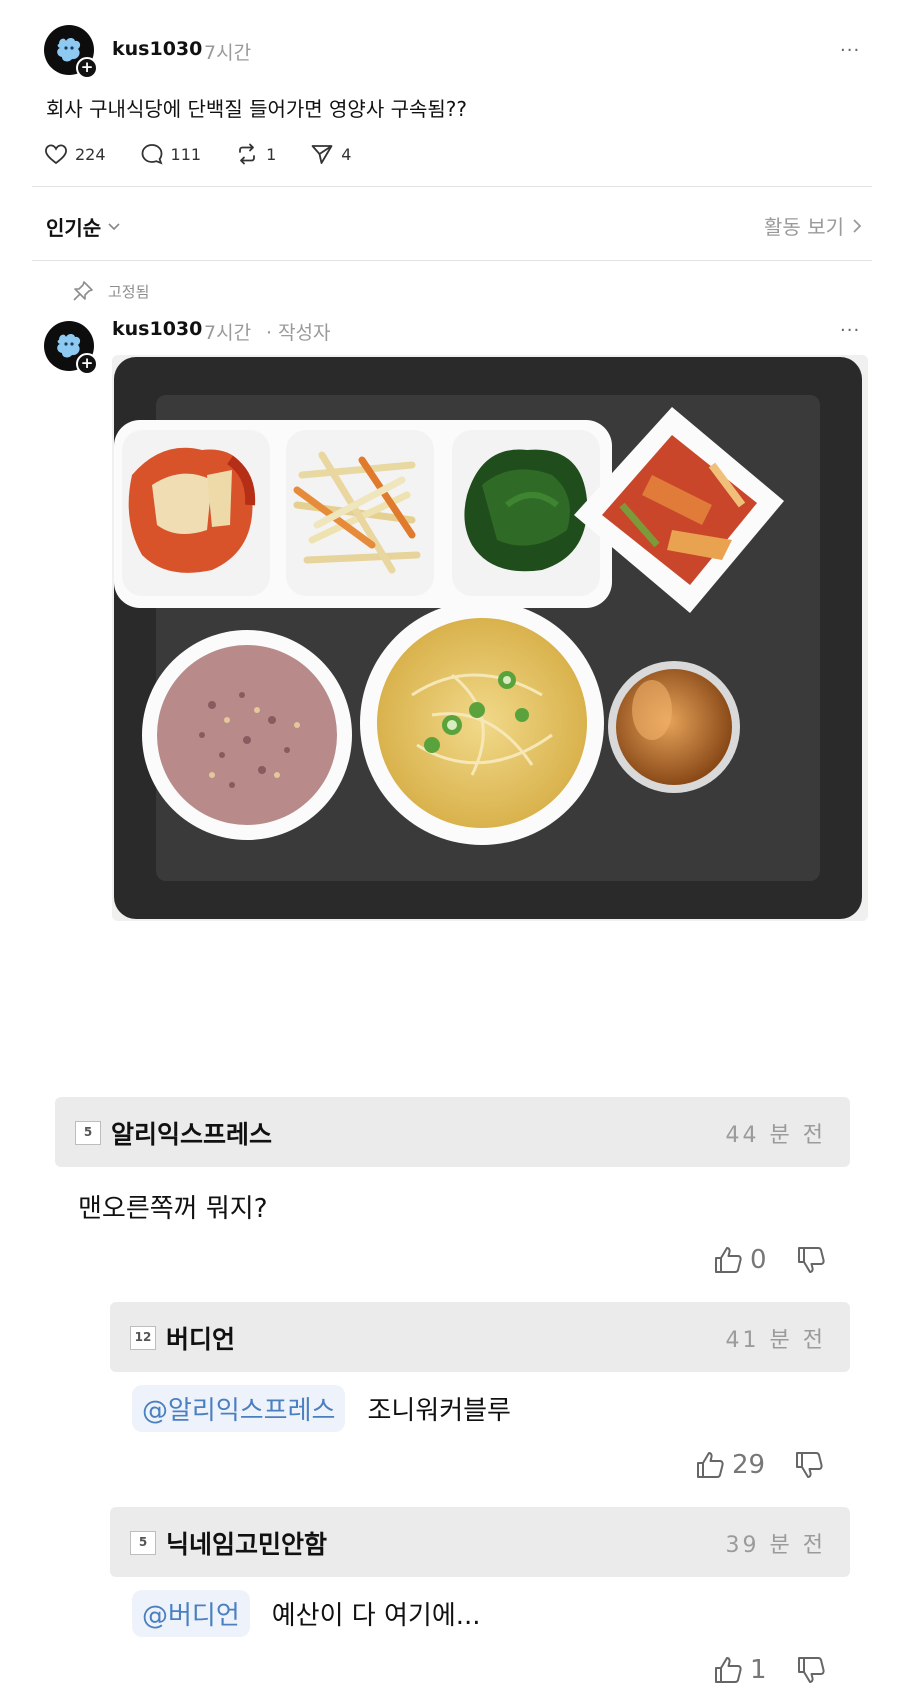 Image resolution: width=900 pixels, height=1703 pixels. What do you see at coordinates (71, 348) in the screenshot?
I see `reply-avatar: +` at bounding box center [71, 348].